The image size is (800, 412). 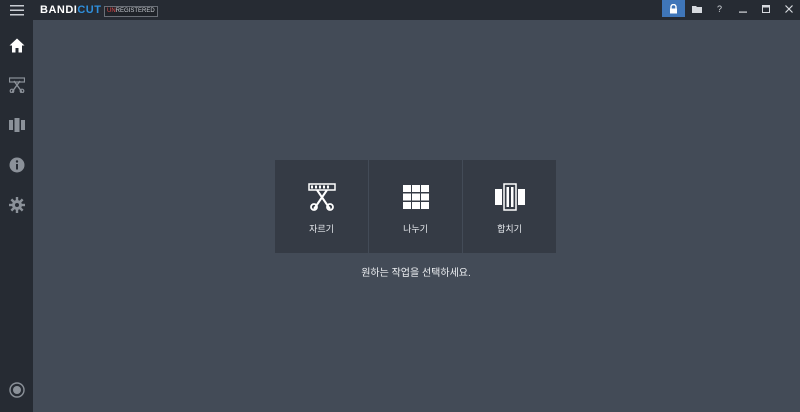 What do you see at coordinates (509, 229) in the screenshot?
I see `tile-join-label: 합치기` at bounding box center [509, 229].